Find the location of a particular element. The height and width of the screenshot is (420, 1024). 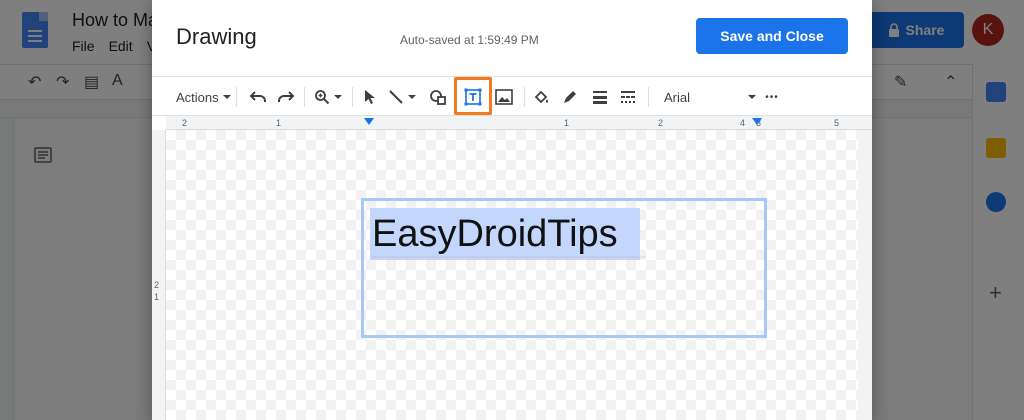

image-tool-icon is located at coordinates (504, 97).